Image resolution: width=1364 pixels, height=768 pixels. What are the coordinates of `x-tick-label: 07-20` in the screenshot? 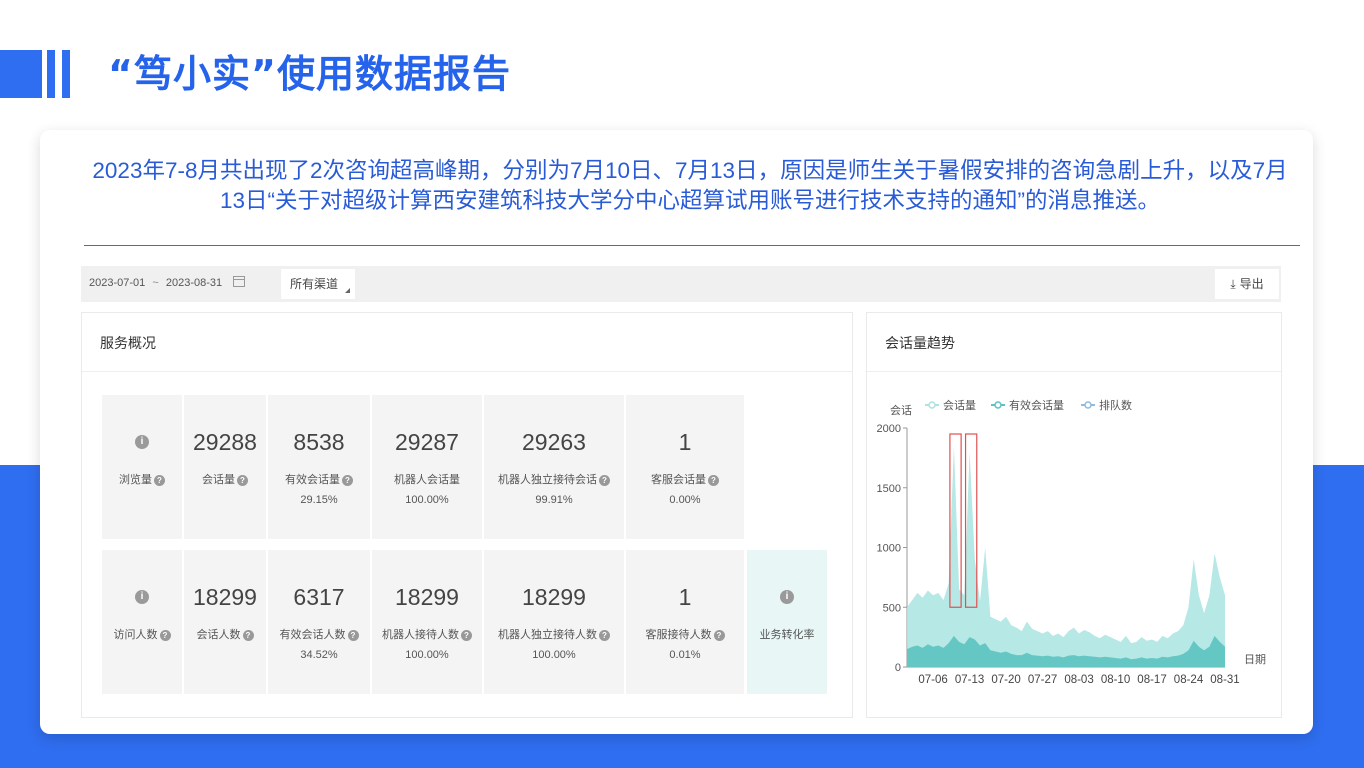 It's located at (1005, 680).